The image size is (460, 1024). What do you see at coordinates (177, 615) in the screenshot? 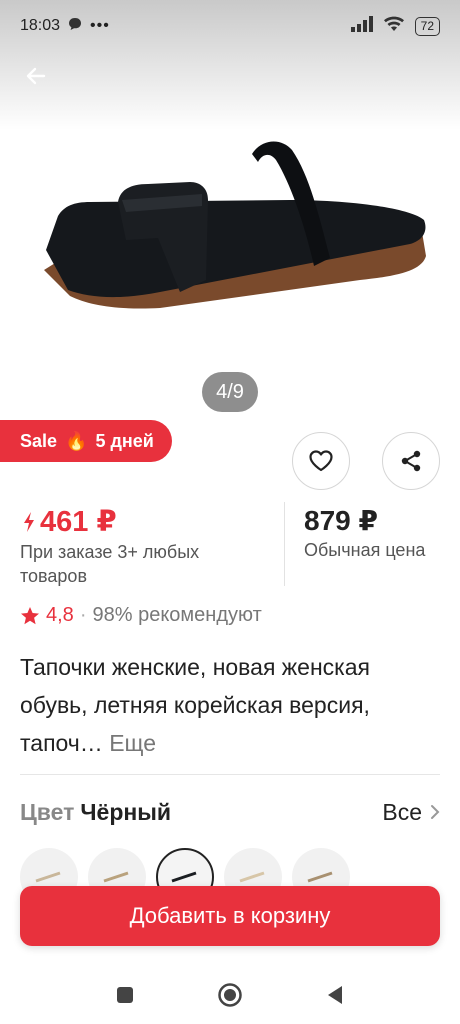
I see `recommend-percent: 98% рекомендуют` at bounding box center [177, 615].